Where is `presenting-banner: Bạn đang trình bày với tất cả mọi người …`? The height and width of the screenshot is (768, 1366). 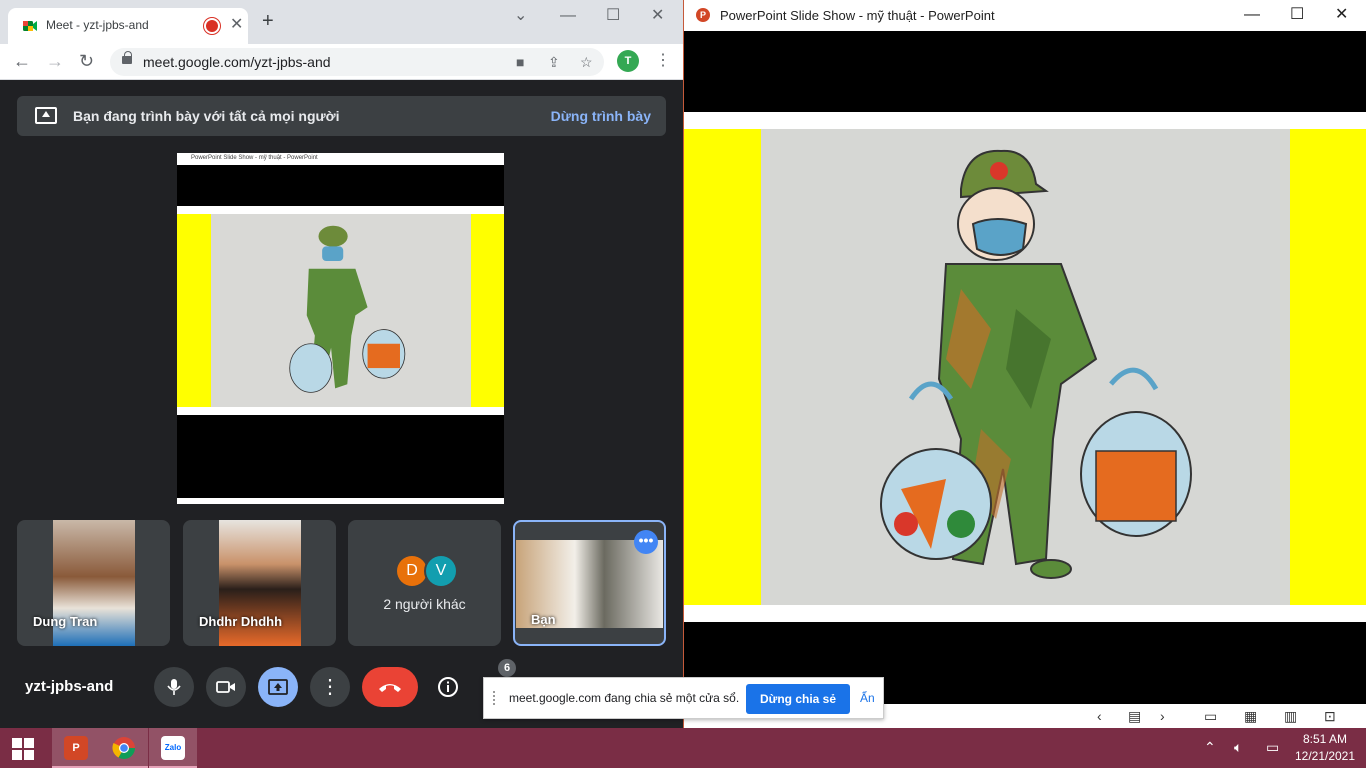
presenting-banner: Bạn đang trình bày với tất cả mọi người … is located at coordinates (341, 116).